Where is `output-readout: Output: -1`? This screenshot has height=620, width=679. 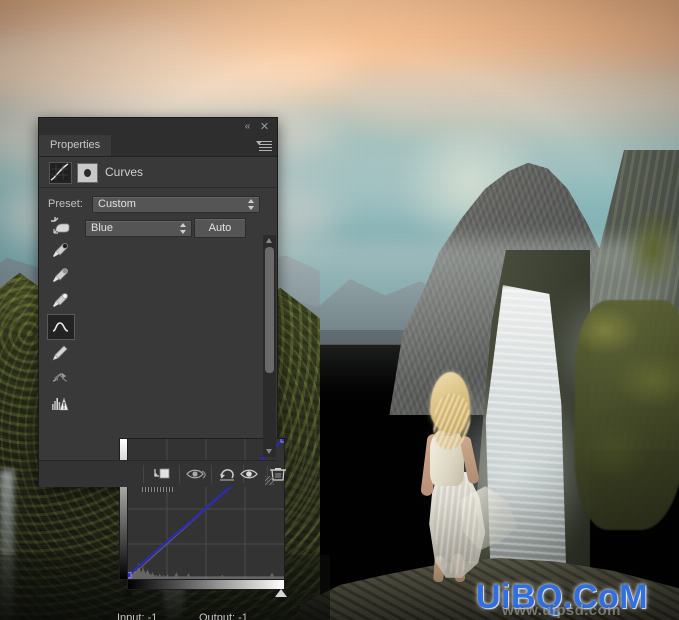 output-readout: Output: -1 is located at coordinates (223, 616).